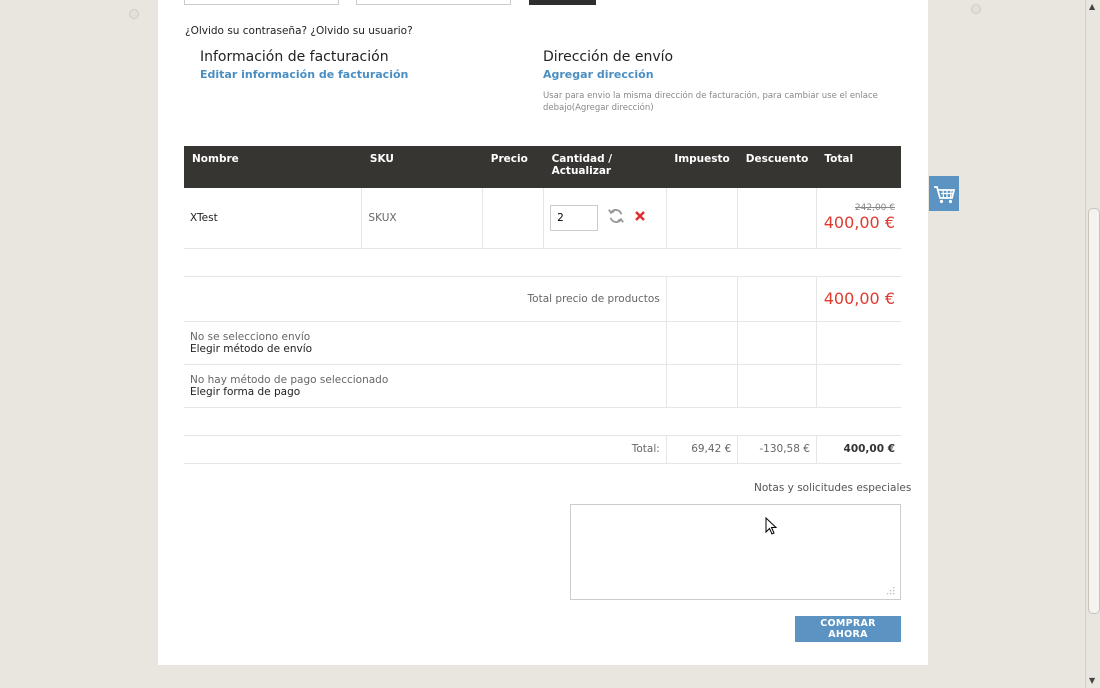 This screenshot has width=1100, height=688. I want to click on grand-total-row: Total: 69,42 € -130,58 € 400,00 €, so click(542, 449).